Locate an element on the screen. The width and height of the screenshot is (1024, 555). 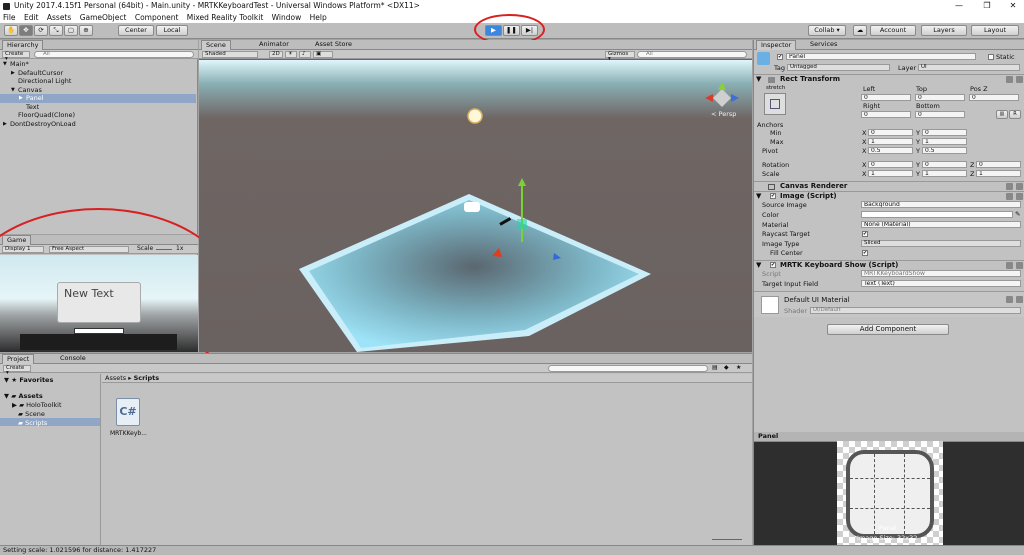
anchor-max-x: 1 is located at coordinates (890, 141).